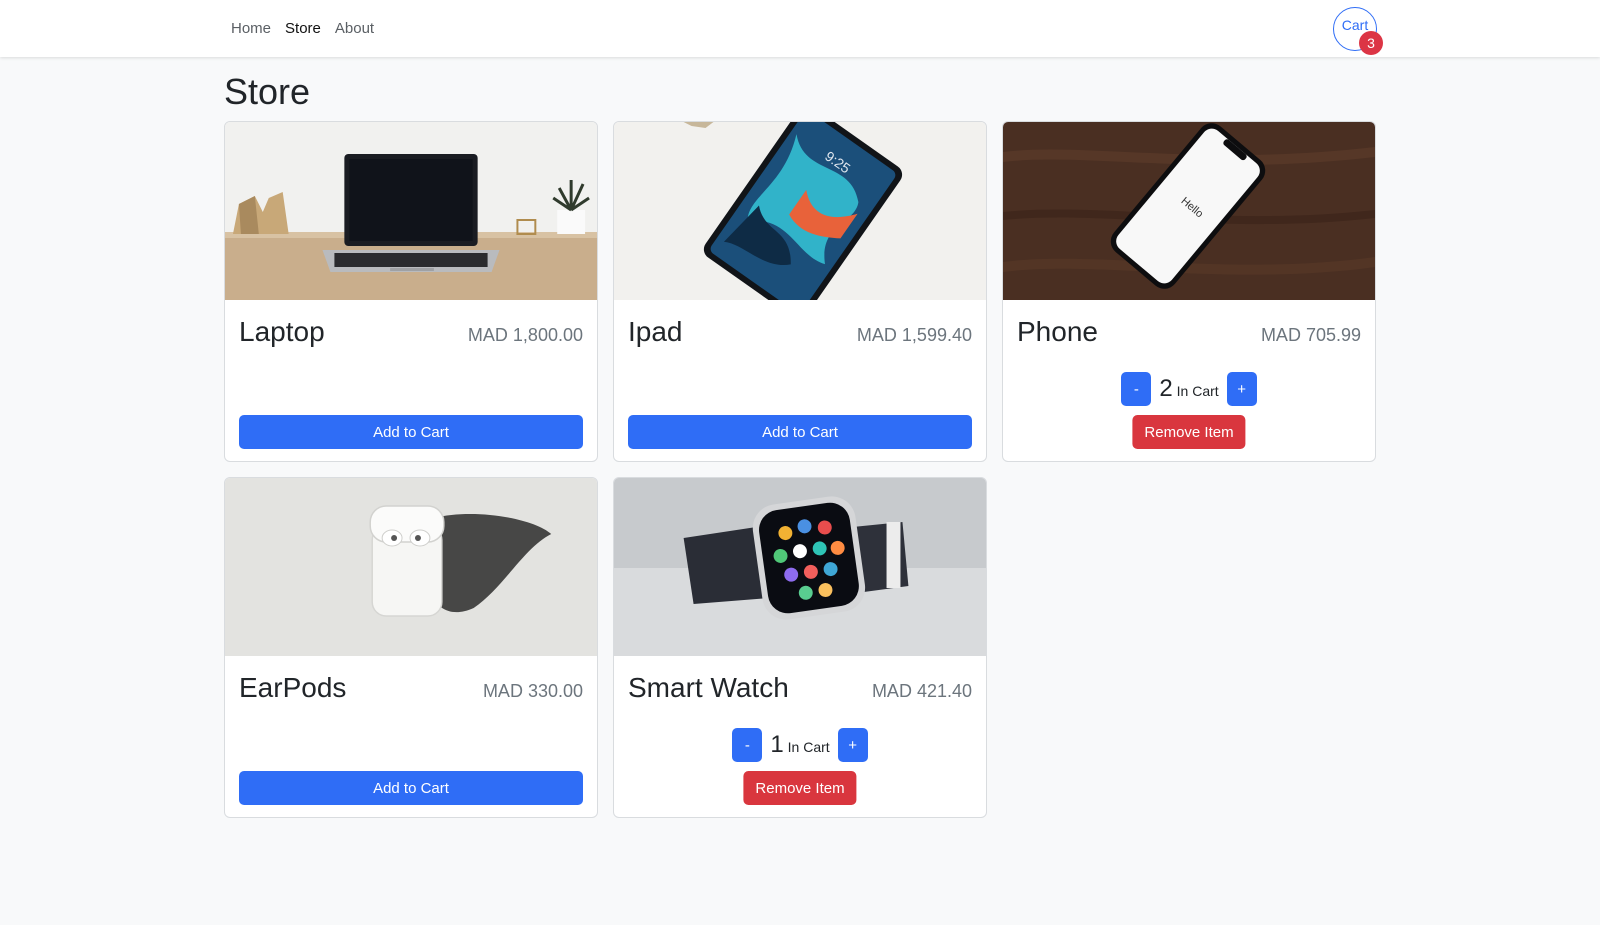 Image resolution: width=1600 pixels, height=925 pixels. I want to click on product-card-earpods: EarPods MAD 330.00 Add to Cart, so click(411, 647).